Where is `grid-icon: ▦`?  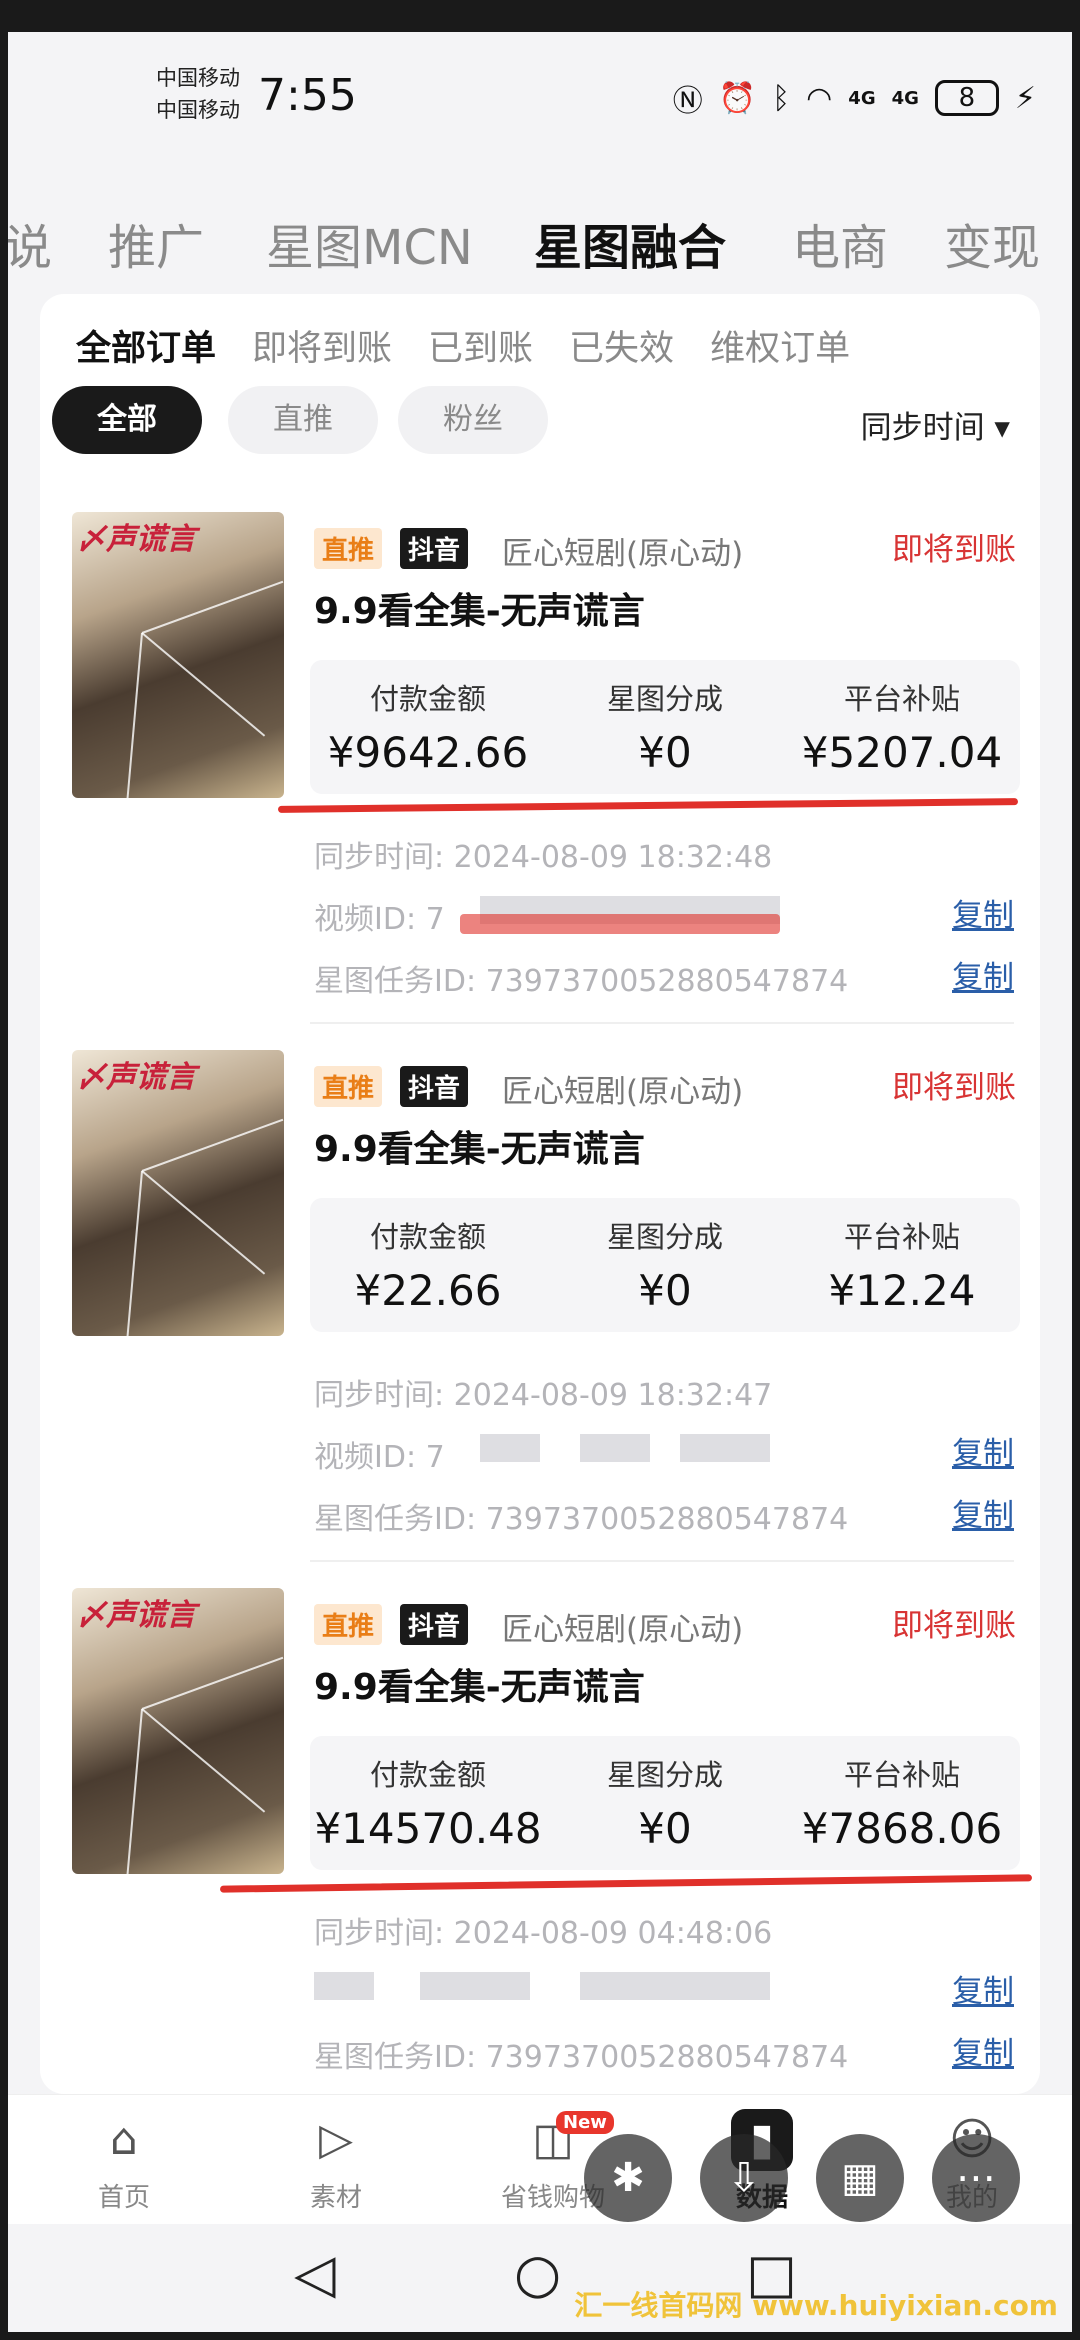 grid-icon: ▦ is located at coordinates (860, 2178).